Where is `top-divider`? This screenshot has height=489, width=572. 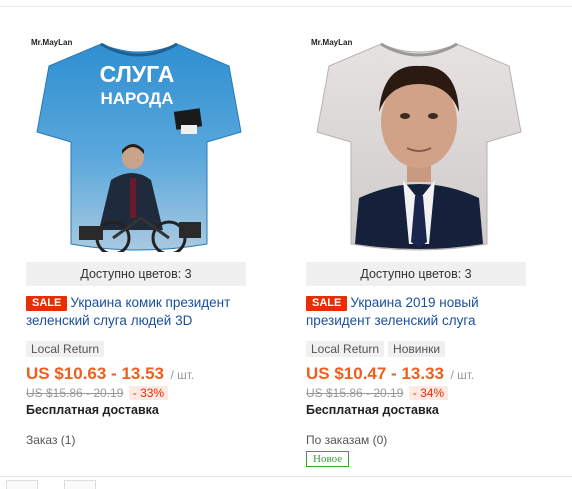 top-divider is located at coordinates (286, 6).